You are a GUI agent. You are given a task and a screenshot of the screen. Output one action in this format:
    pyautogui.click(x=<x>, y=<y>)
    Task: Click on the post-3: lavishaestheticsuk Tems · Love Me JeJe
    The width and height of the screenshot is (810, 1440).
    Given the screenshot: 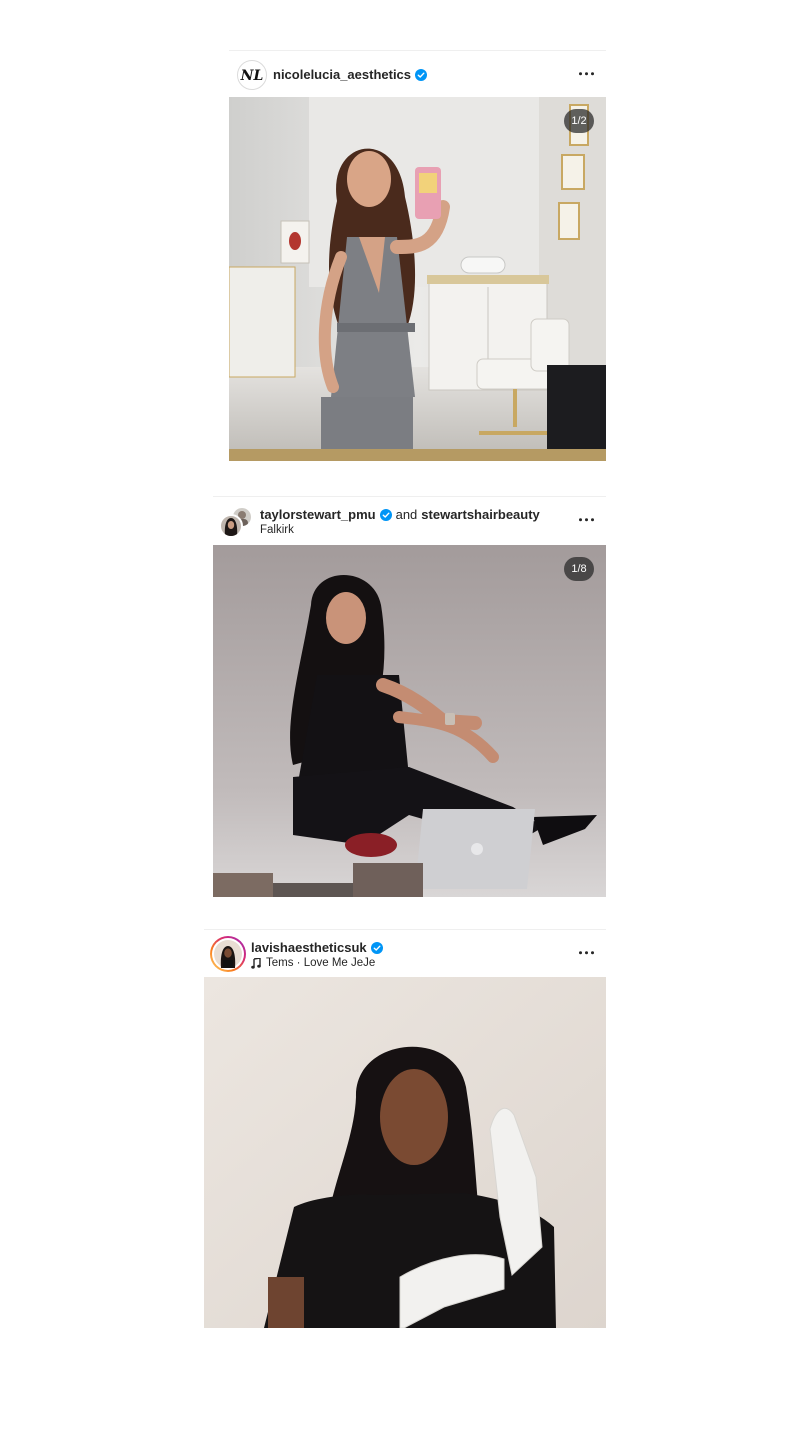 What is the action you would take?
    pyautogui.click(x=405, y=1128)
    